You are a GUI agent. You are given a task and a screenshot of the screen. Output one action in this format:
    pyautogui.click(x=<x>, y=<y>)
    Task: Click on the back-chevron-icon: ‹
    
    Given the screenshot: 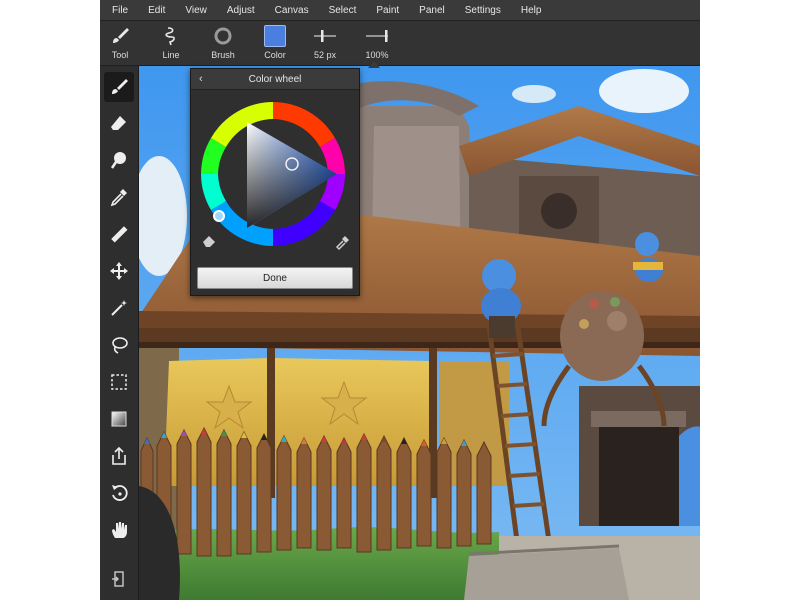 What is the action you would take?
    pyautogui.click(x=201, y=79)
    